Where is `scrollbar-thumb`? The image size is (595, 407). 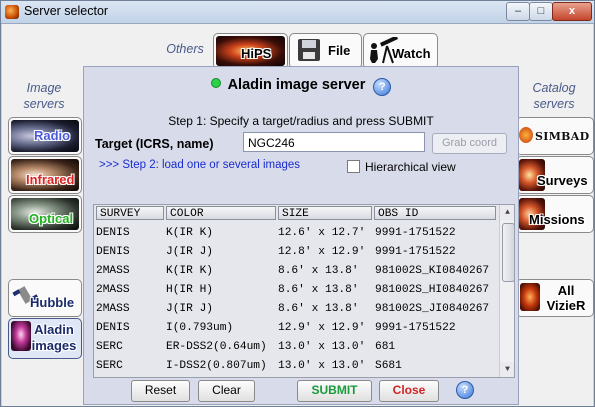
scrollbar-thumb is located at coordinates (508, 252).